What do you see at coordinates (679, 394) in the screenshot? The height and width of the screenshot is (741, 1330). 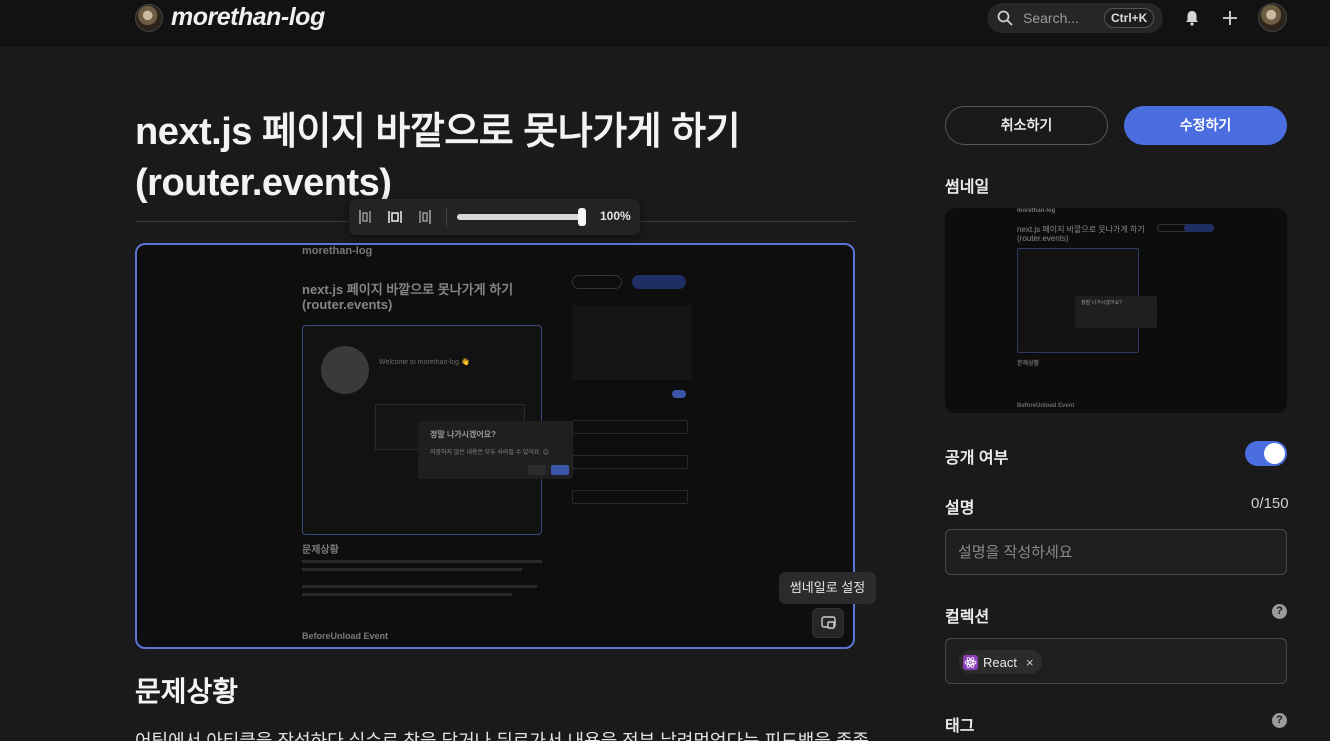 I see `inner-toggle` at bounding box center [679, 394].